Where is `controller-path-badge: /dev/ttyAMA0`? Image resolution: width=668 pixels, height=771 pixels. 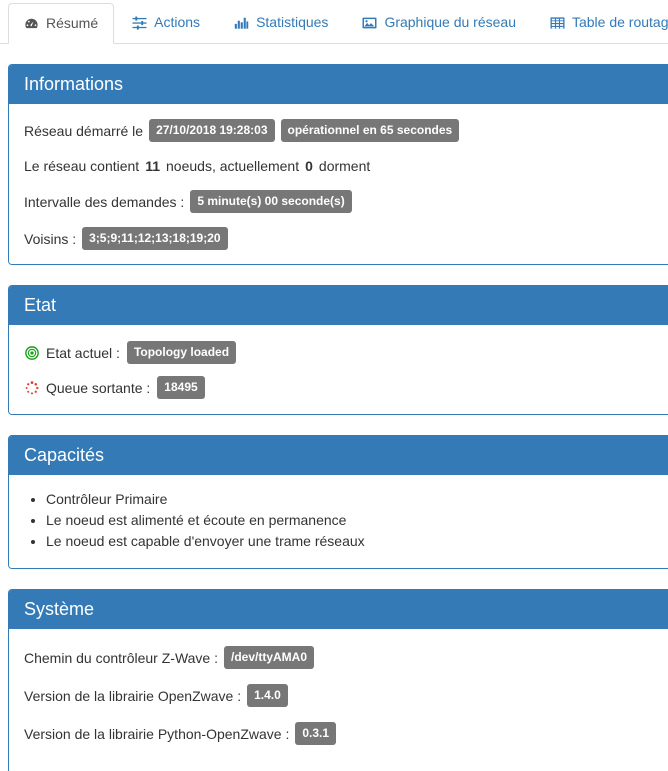
controller-path-badge: /dev/ttyAMA0 is located at coordinates (269, 657).